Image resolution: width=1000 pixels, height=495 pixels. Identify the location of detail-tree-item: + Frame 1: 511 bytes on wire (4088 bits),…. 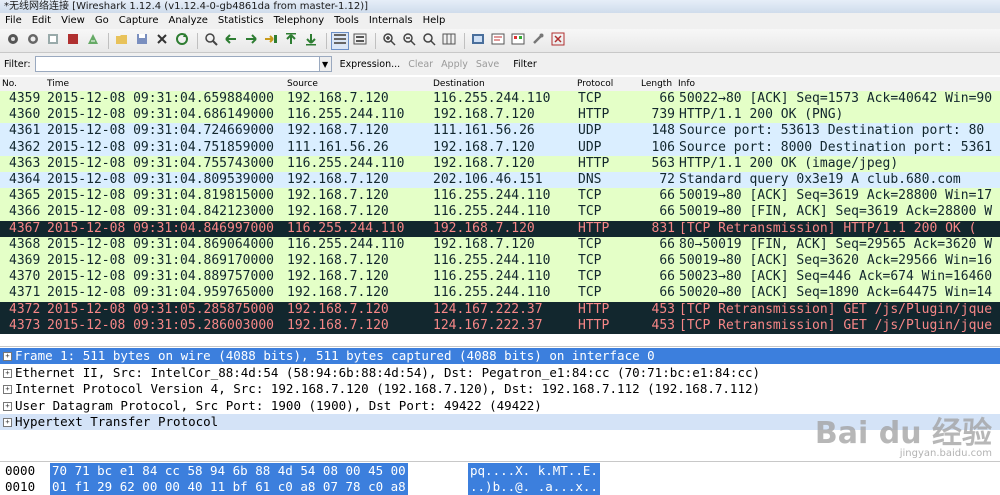
(500, 356).